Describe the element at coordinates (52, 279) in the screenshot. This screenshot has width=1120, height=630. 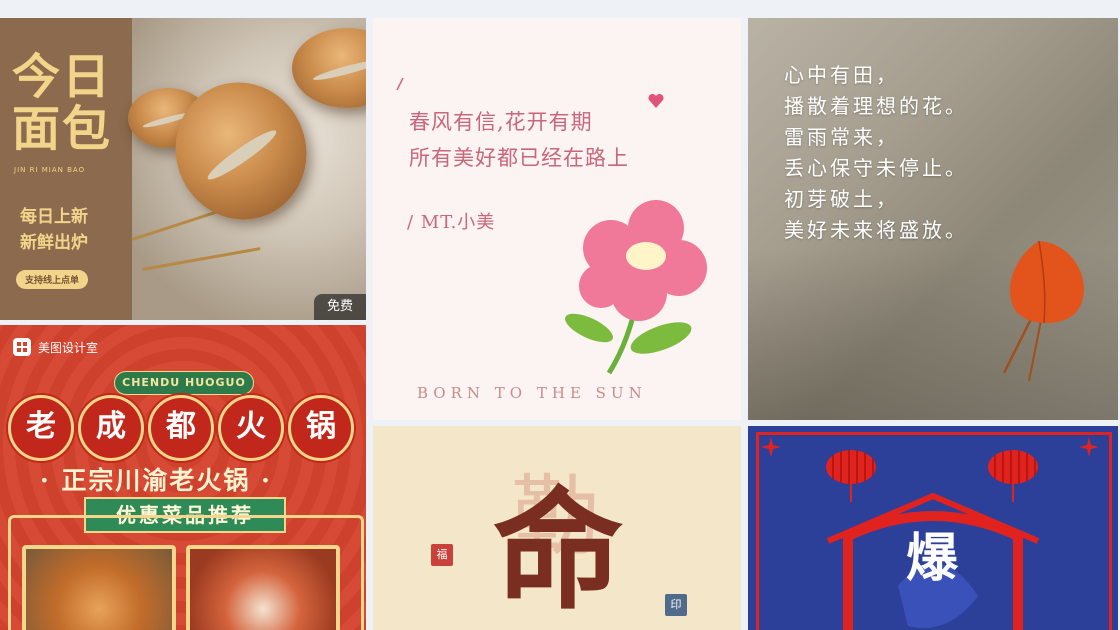
I see `order-online-pill: 支持线上点单` at that location.